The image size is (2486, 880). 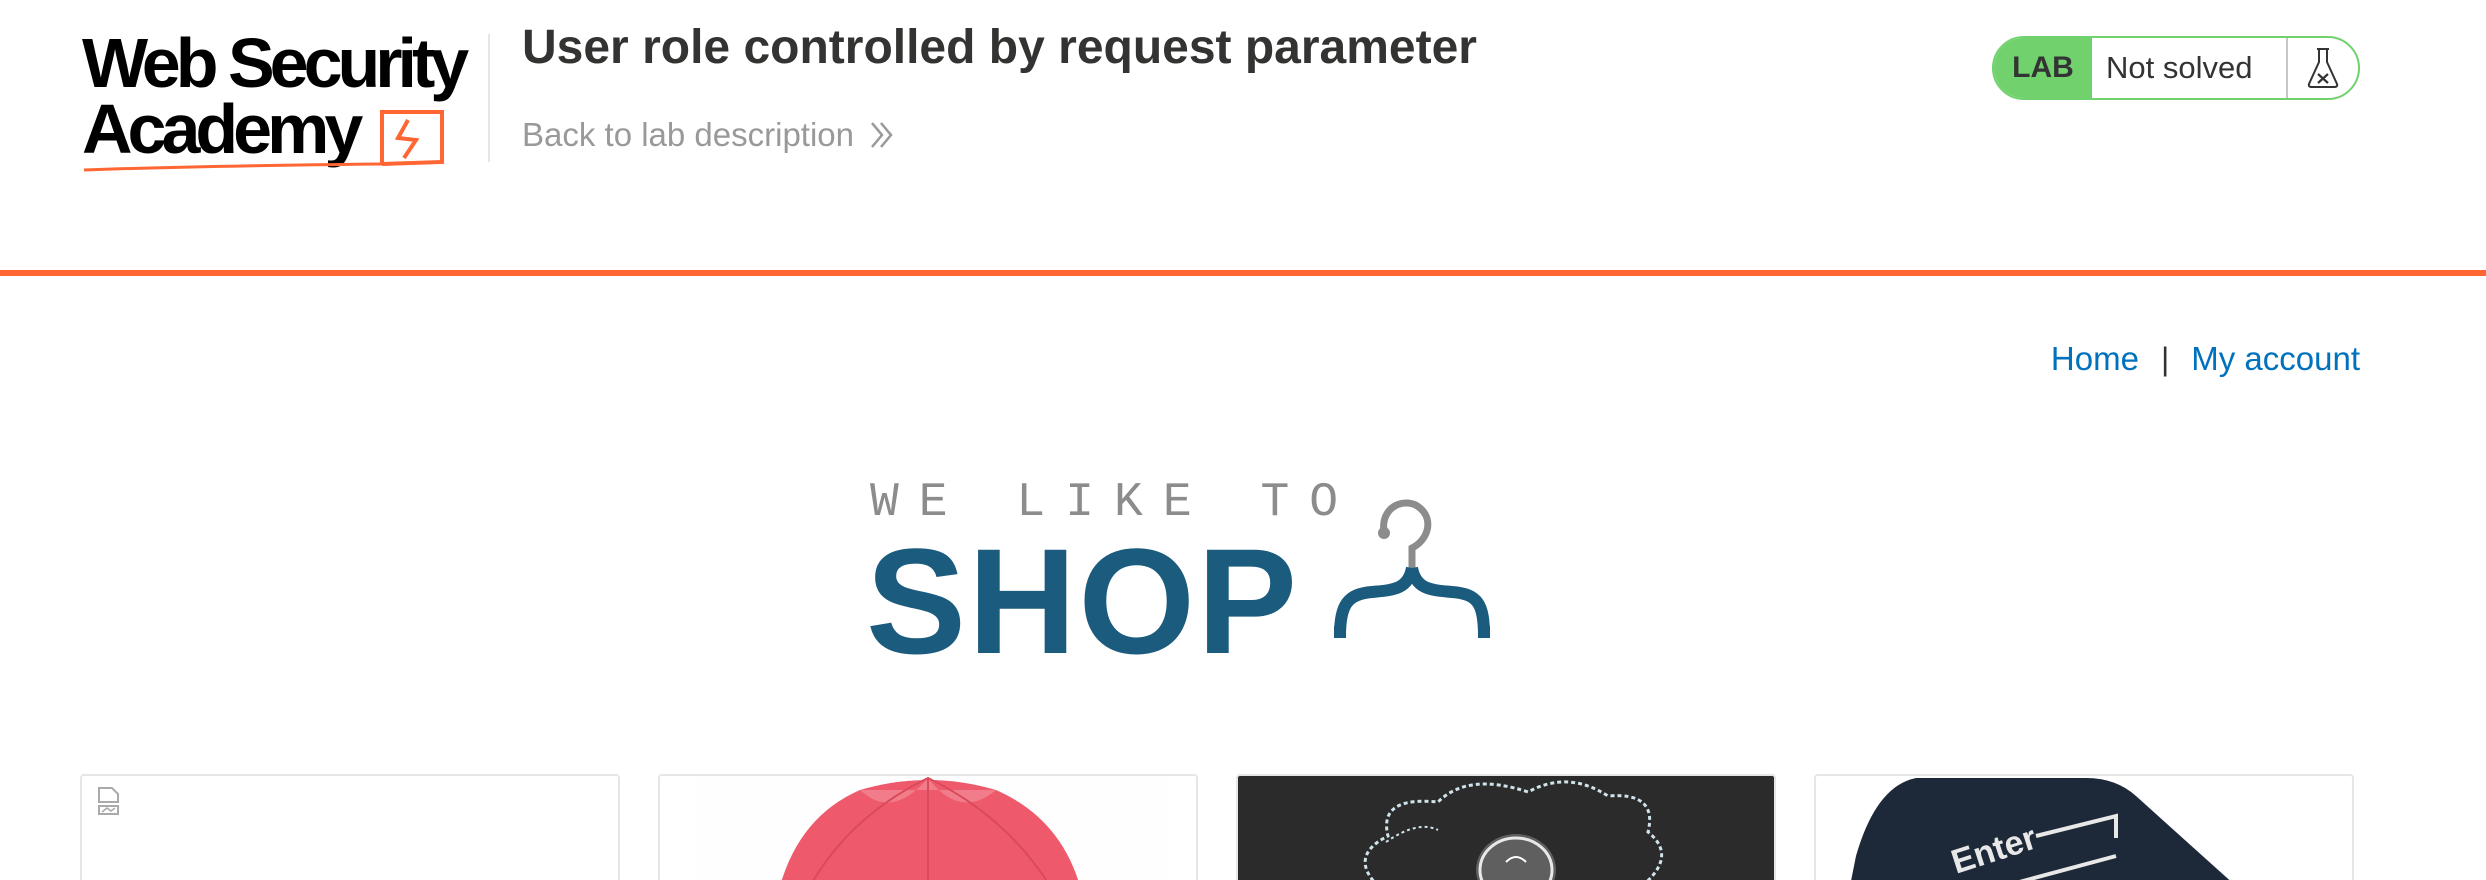 I want to click on top-nav: Home | My account, so click(x=2205, y=359).